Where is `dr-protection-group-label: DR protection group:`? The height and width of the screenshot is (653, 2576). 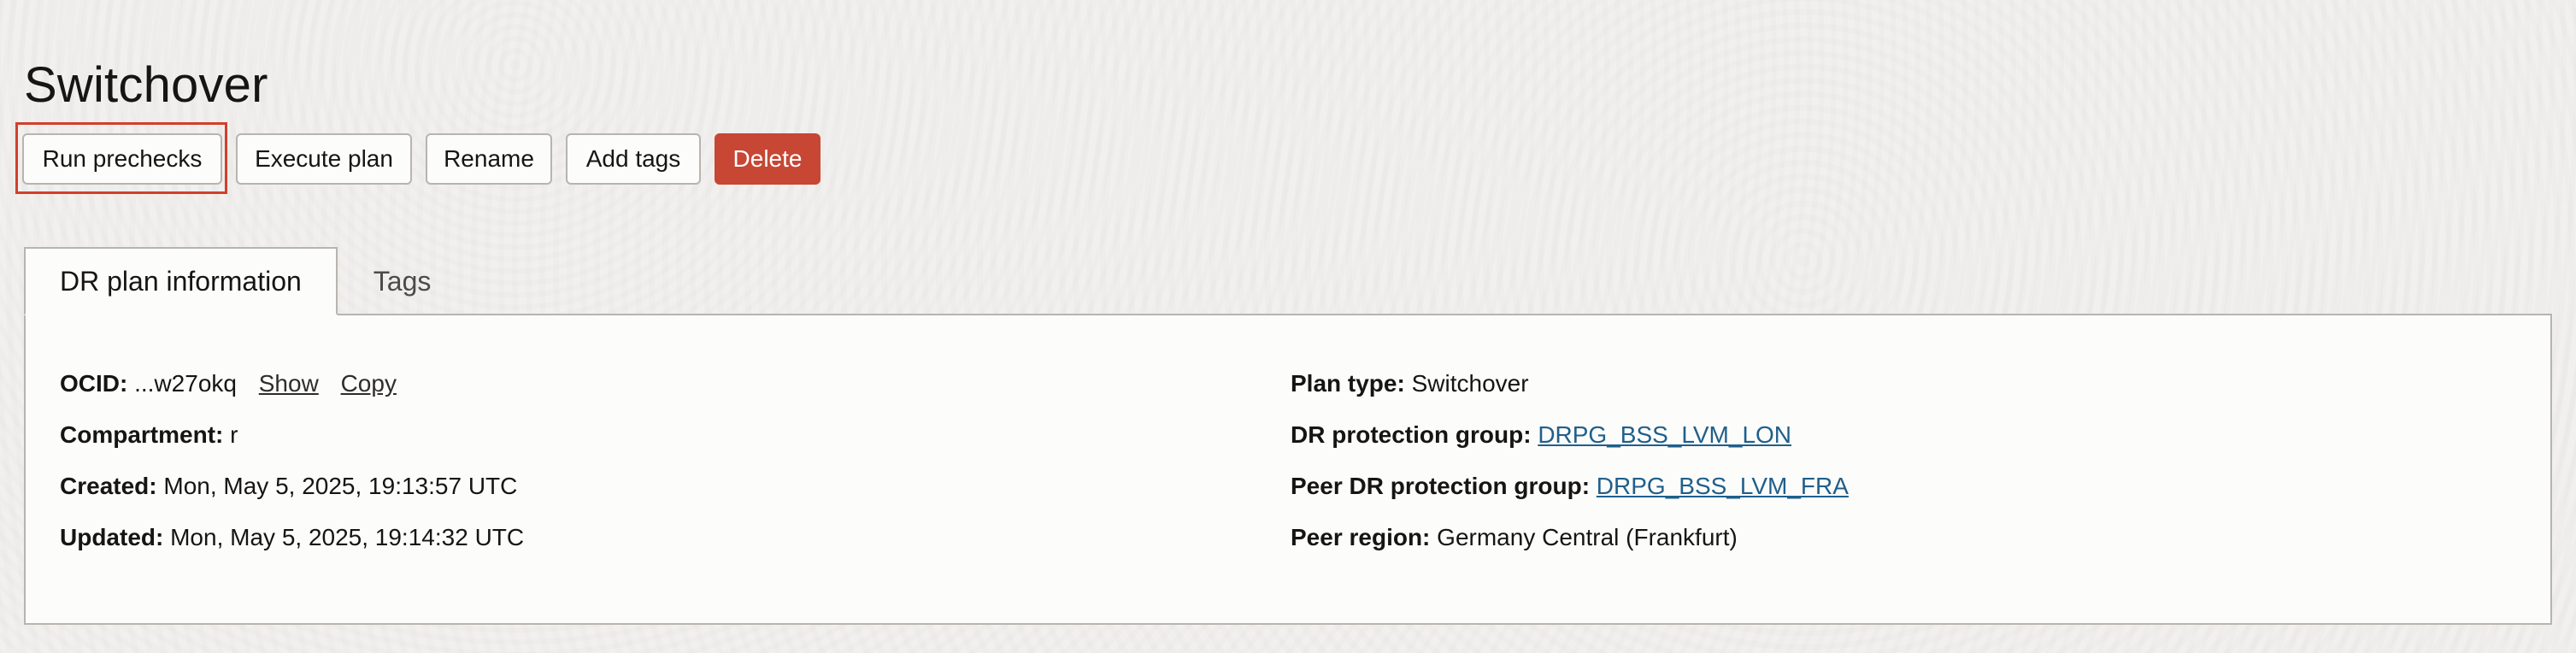
dr-protection-group-label: DR protection group: is located at coordinates (1411, 435).